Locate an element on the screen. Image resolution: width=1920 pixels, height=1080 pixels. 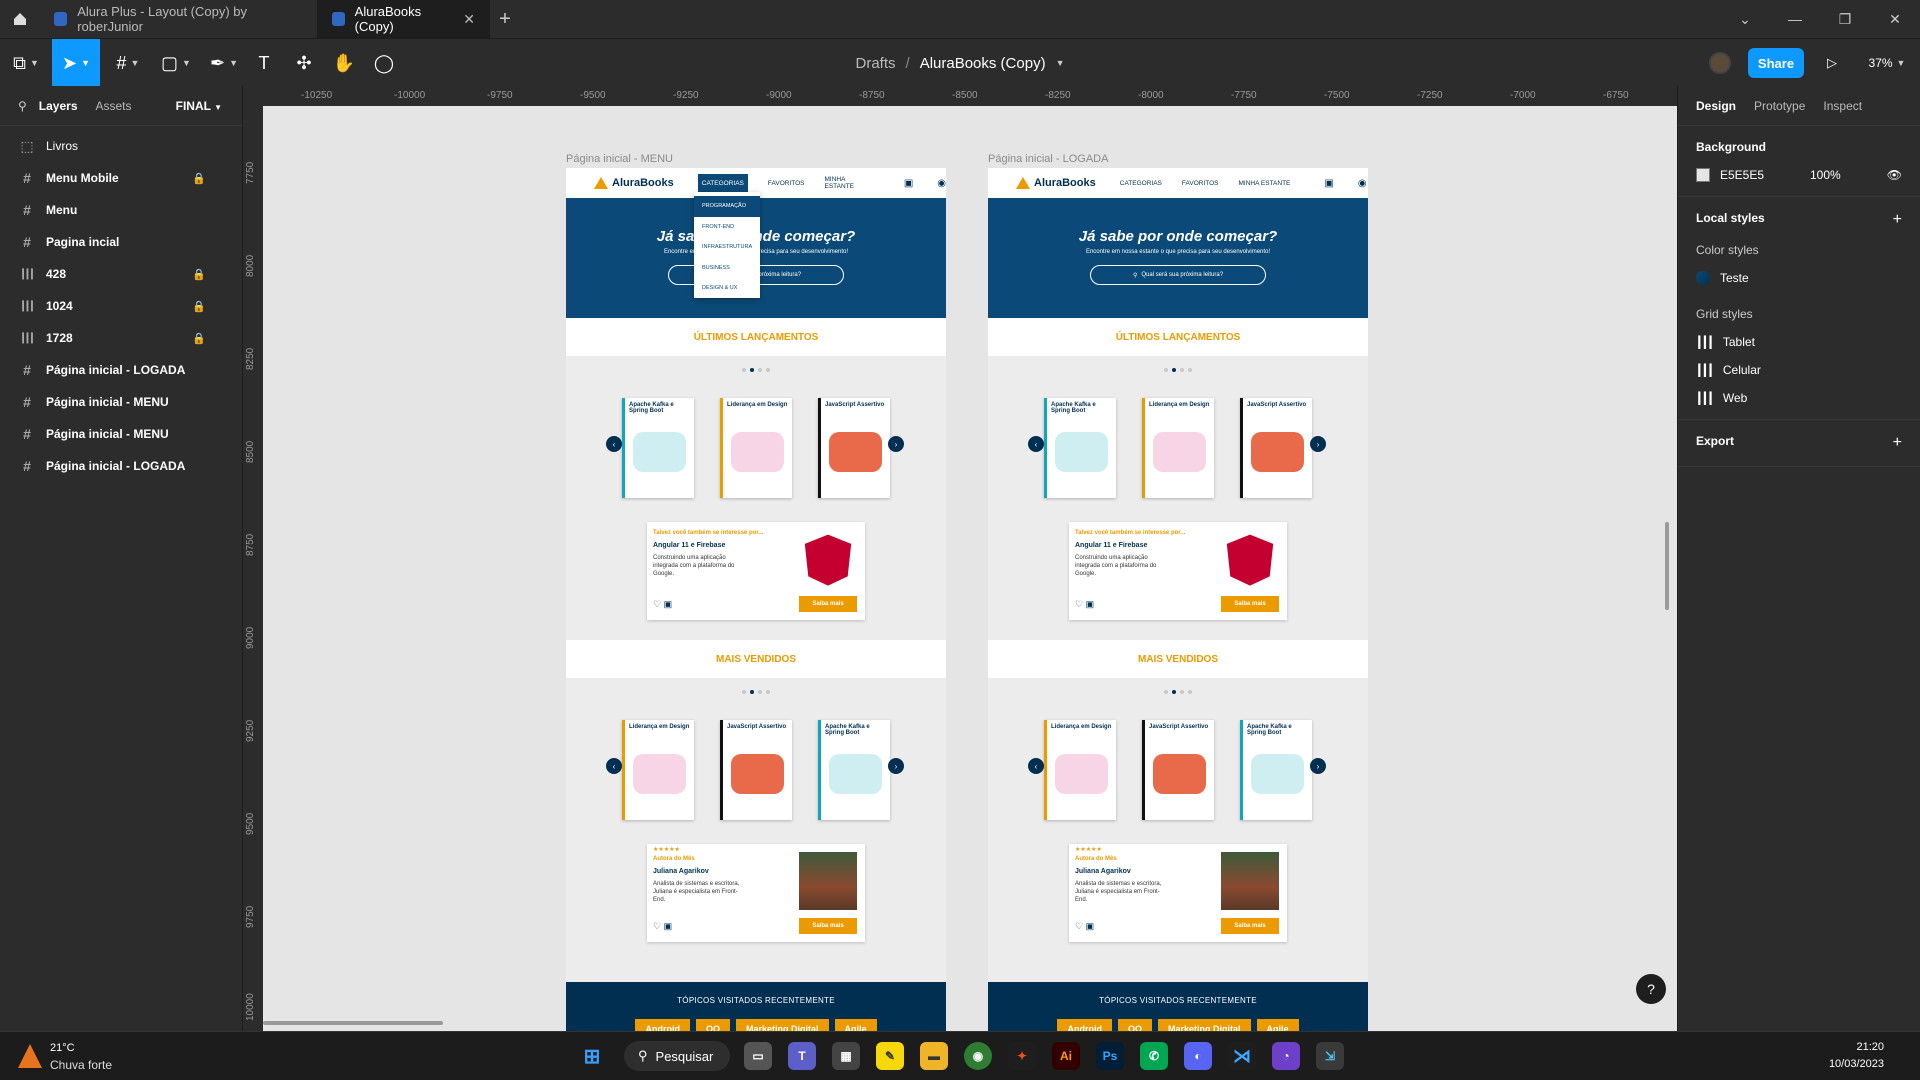
teams-icon: T is located at coordinates (802, 1056).